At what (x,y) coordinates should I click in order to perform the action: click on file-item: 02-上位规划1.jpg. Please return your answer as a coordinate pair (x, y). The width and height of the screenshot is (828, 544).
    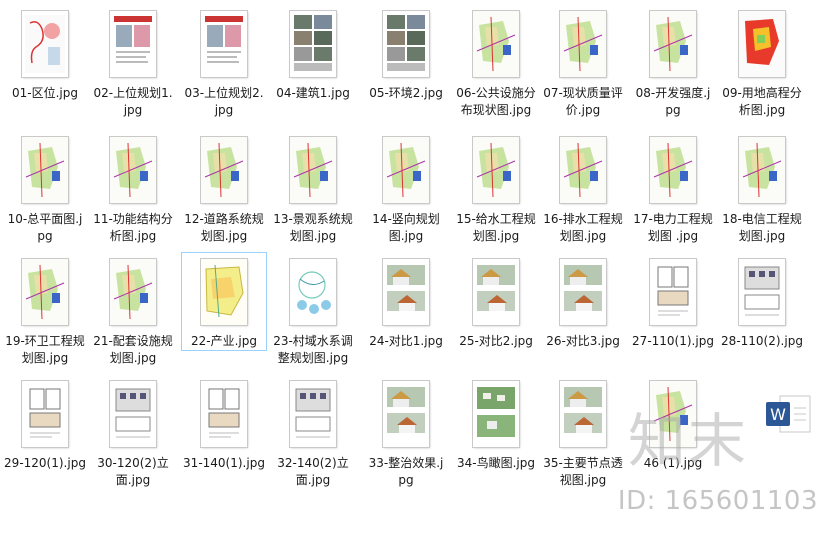
    Looking at the image, I should click on (133, 62).